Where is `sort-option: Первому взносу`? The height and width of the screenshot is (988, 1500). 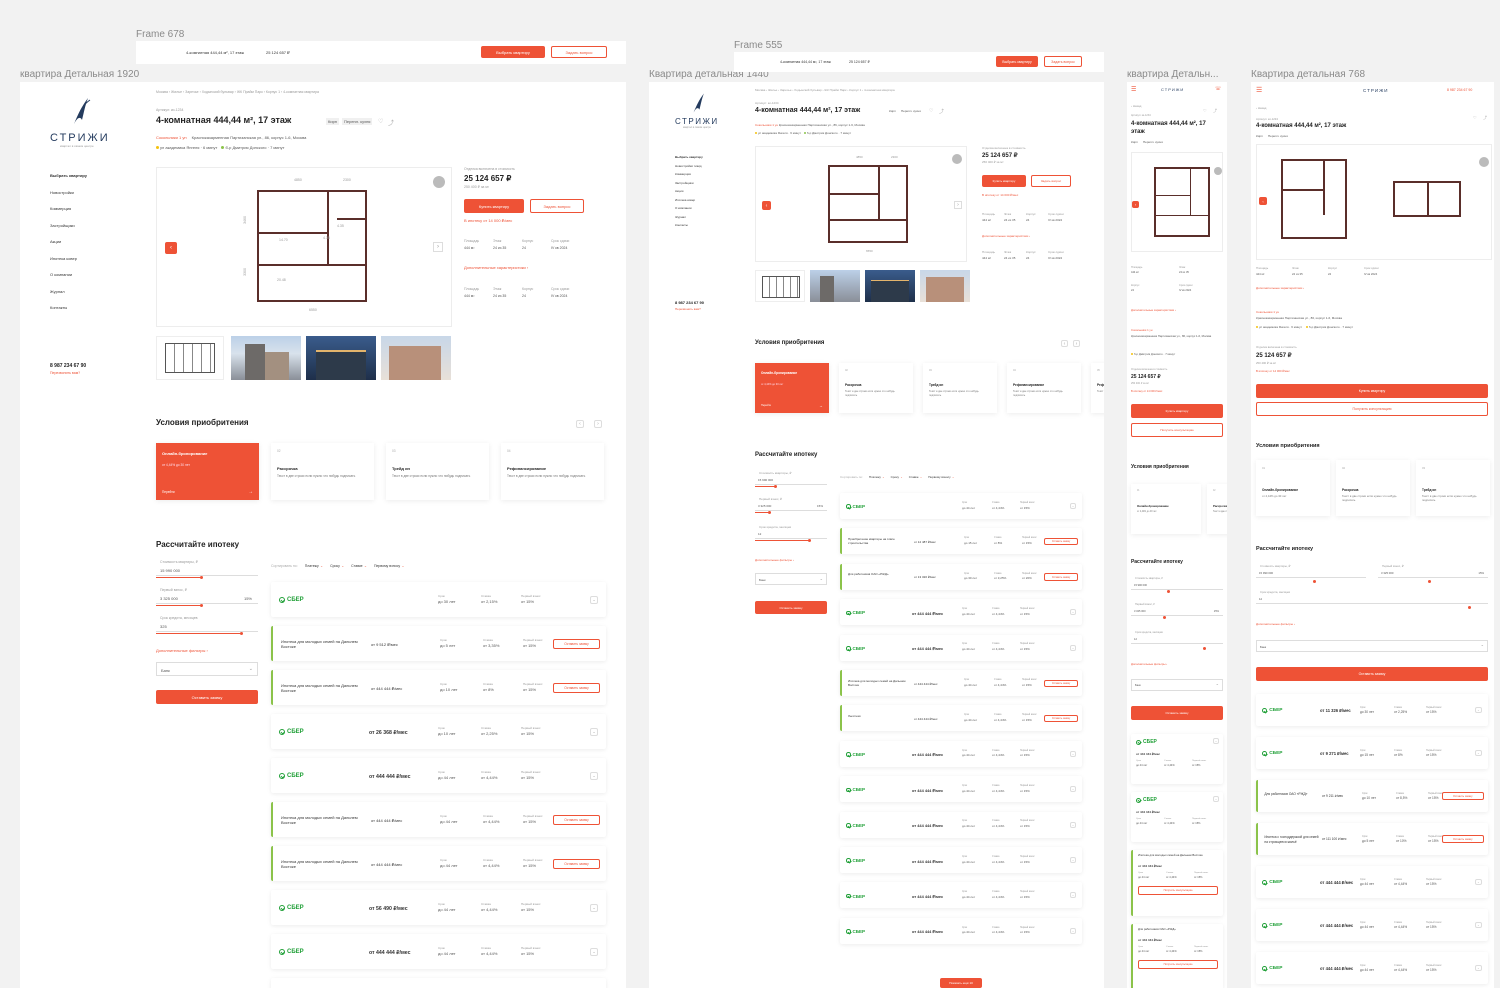
sort-option: Первому взносу is located at coordinates (939, 477).